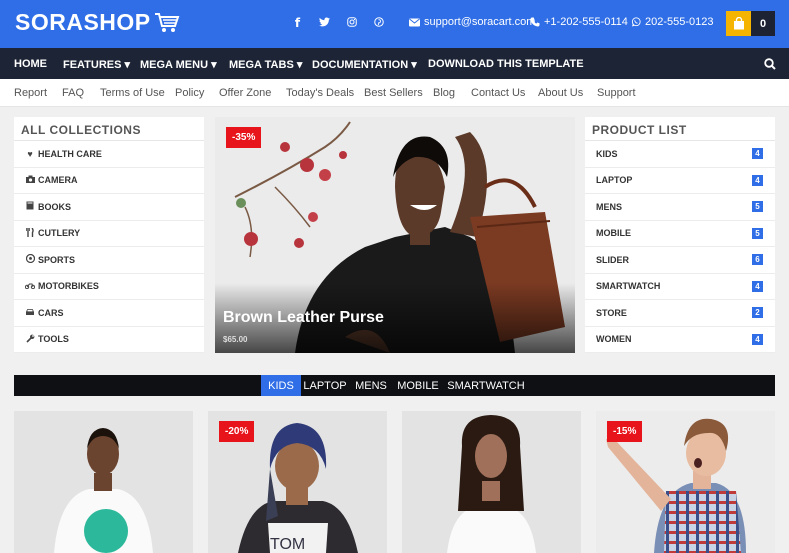 This screenshot has width=789, height=553. I want to click on subnav-link: Policy, so click(189, 93).